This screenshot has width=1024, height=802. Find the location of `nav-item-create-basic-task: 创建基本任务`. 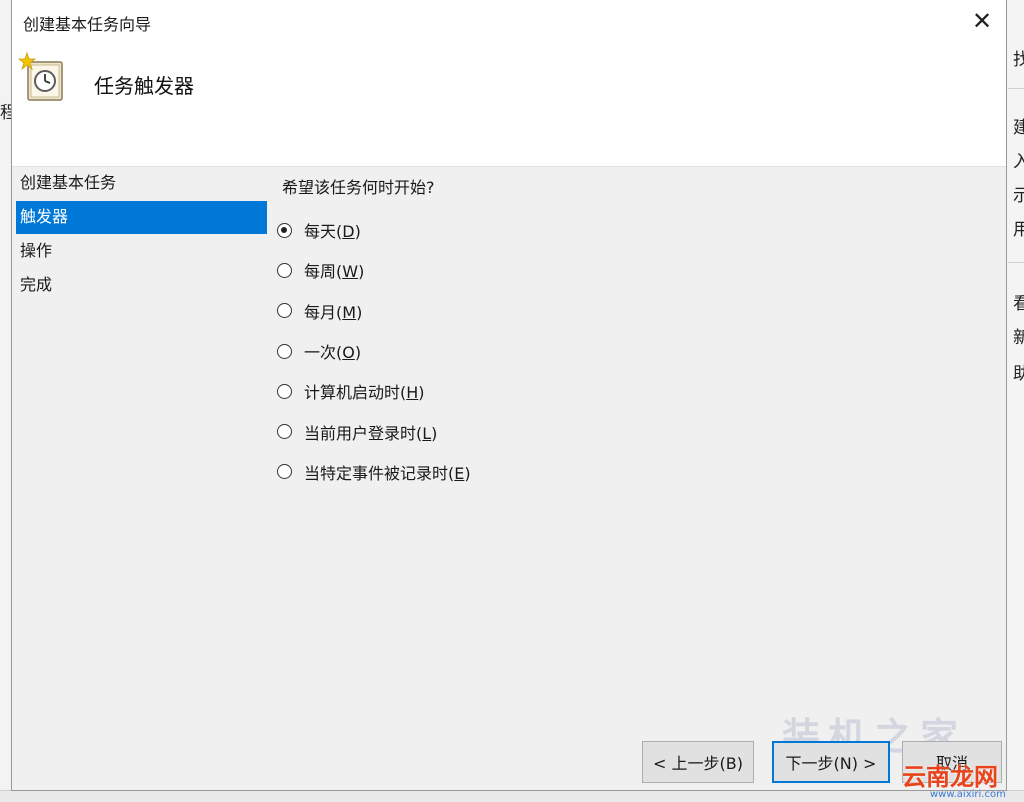

nav-item-create-basic-task: 创建基本任务 is located at coordinates (141, 183).